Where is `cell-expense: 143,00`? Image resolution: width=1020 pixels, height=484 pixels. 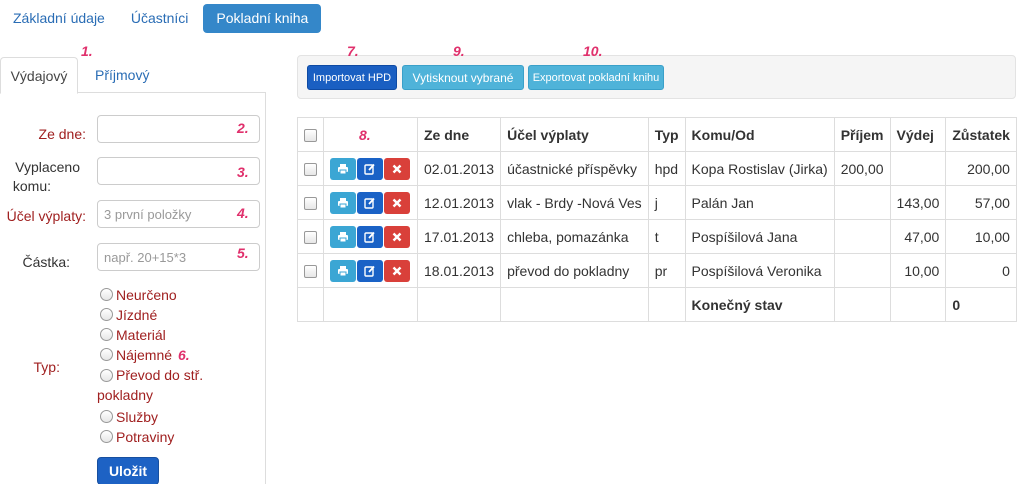 cell-expense: 143,00 is located at coordinates (918, 202).